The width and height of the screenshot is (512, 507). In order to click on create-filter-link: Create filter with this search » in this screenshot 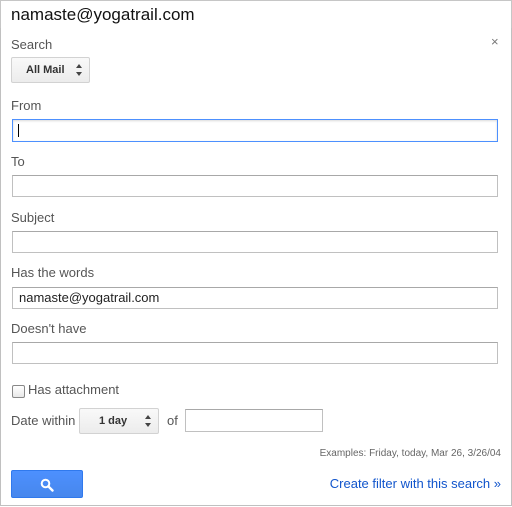, I will do `click(415, 483)`.